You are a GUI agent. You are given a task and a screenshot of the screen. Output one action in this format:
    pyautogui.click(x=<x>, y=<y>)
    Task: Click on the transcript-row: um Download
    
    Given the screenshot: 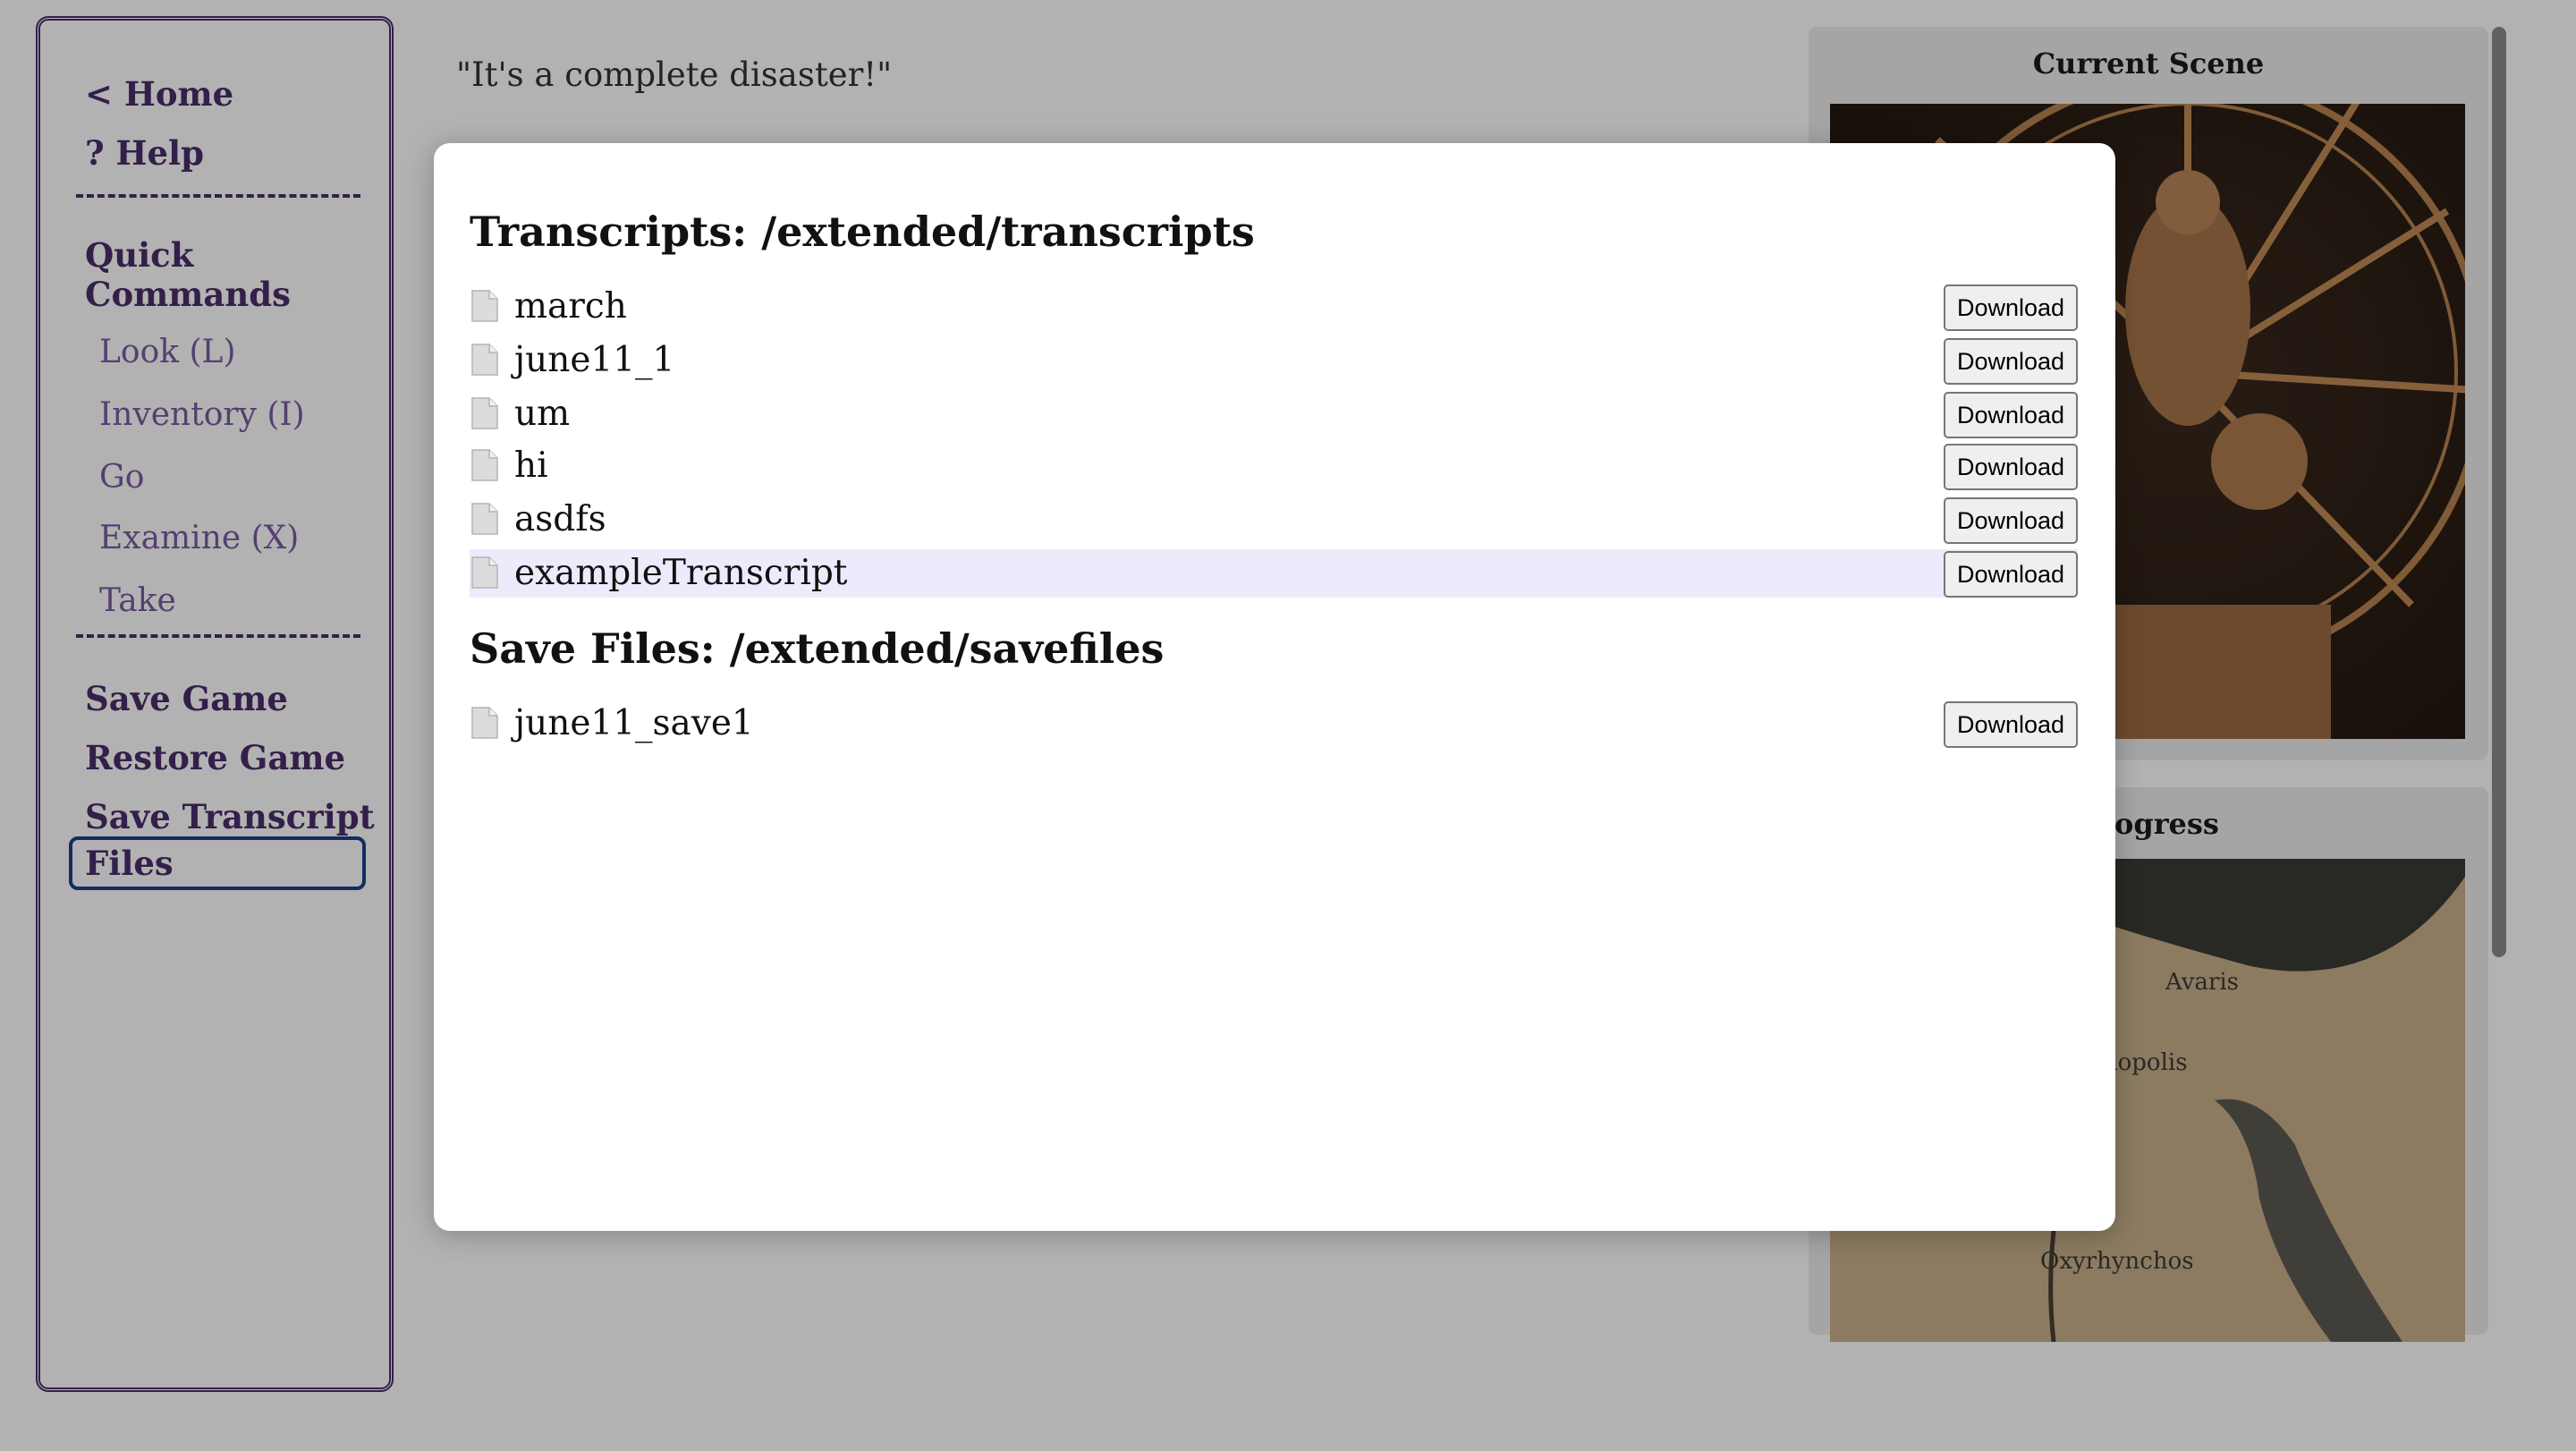 What is the action you would take?
    pyautogui.click(x=1274, y=414)
    